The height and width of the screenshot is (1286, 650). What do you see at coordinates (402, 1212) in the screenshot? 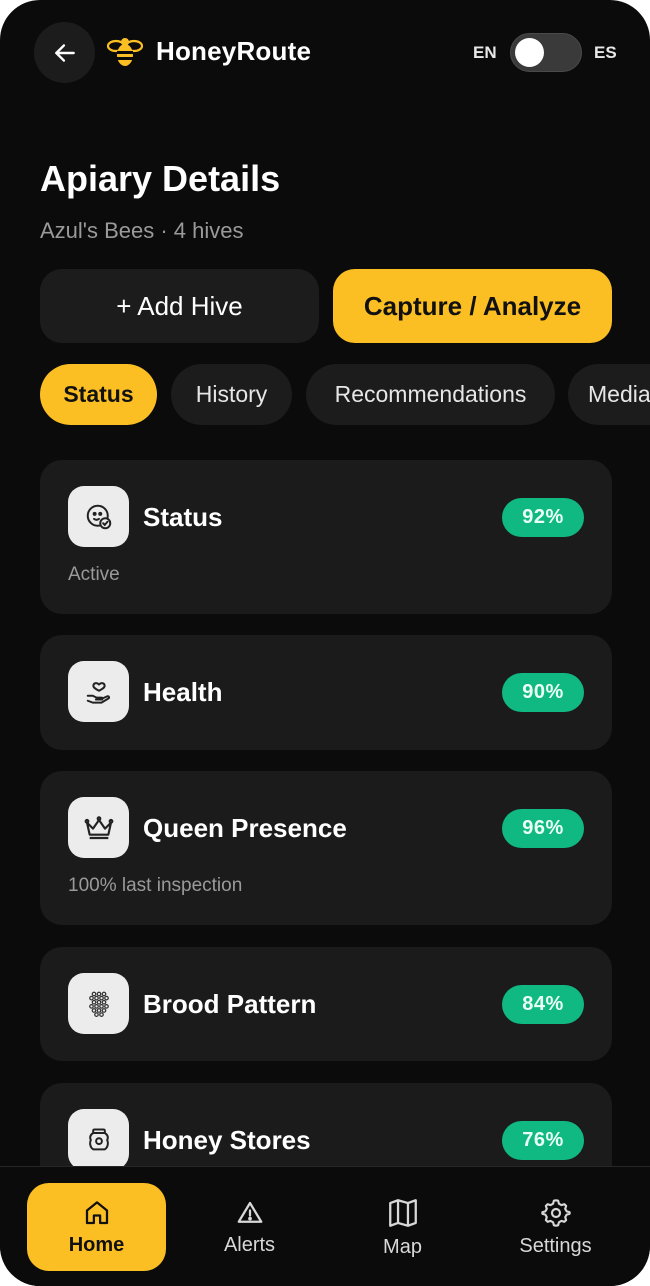
I see `map-icon` at bounding box center [402, 1212].